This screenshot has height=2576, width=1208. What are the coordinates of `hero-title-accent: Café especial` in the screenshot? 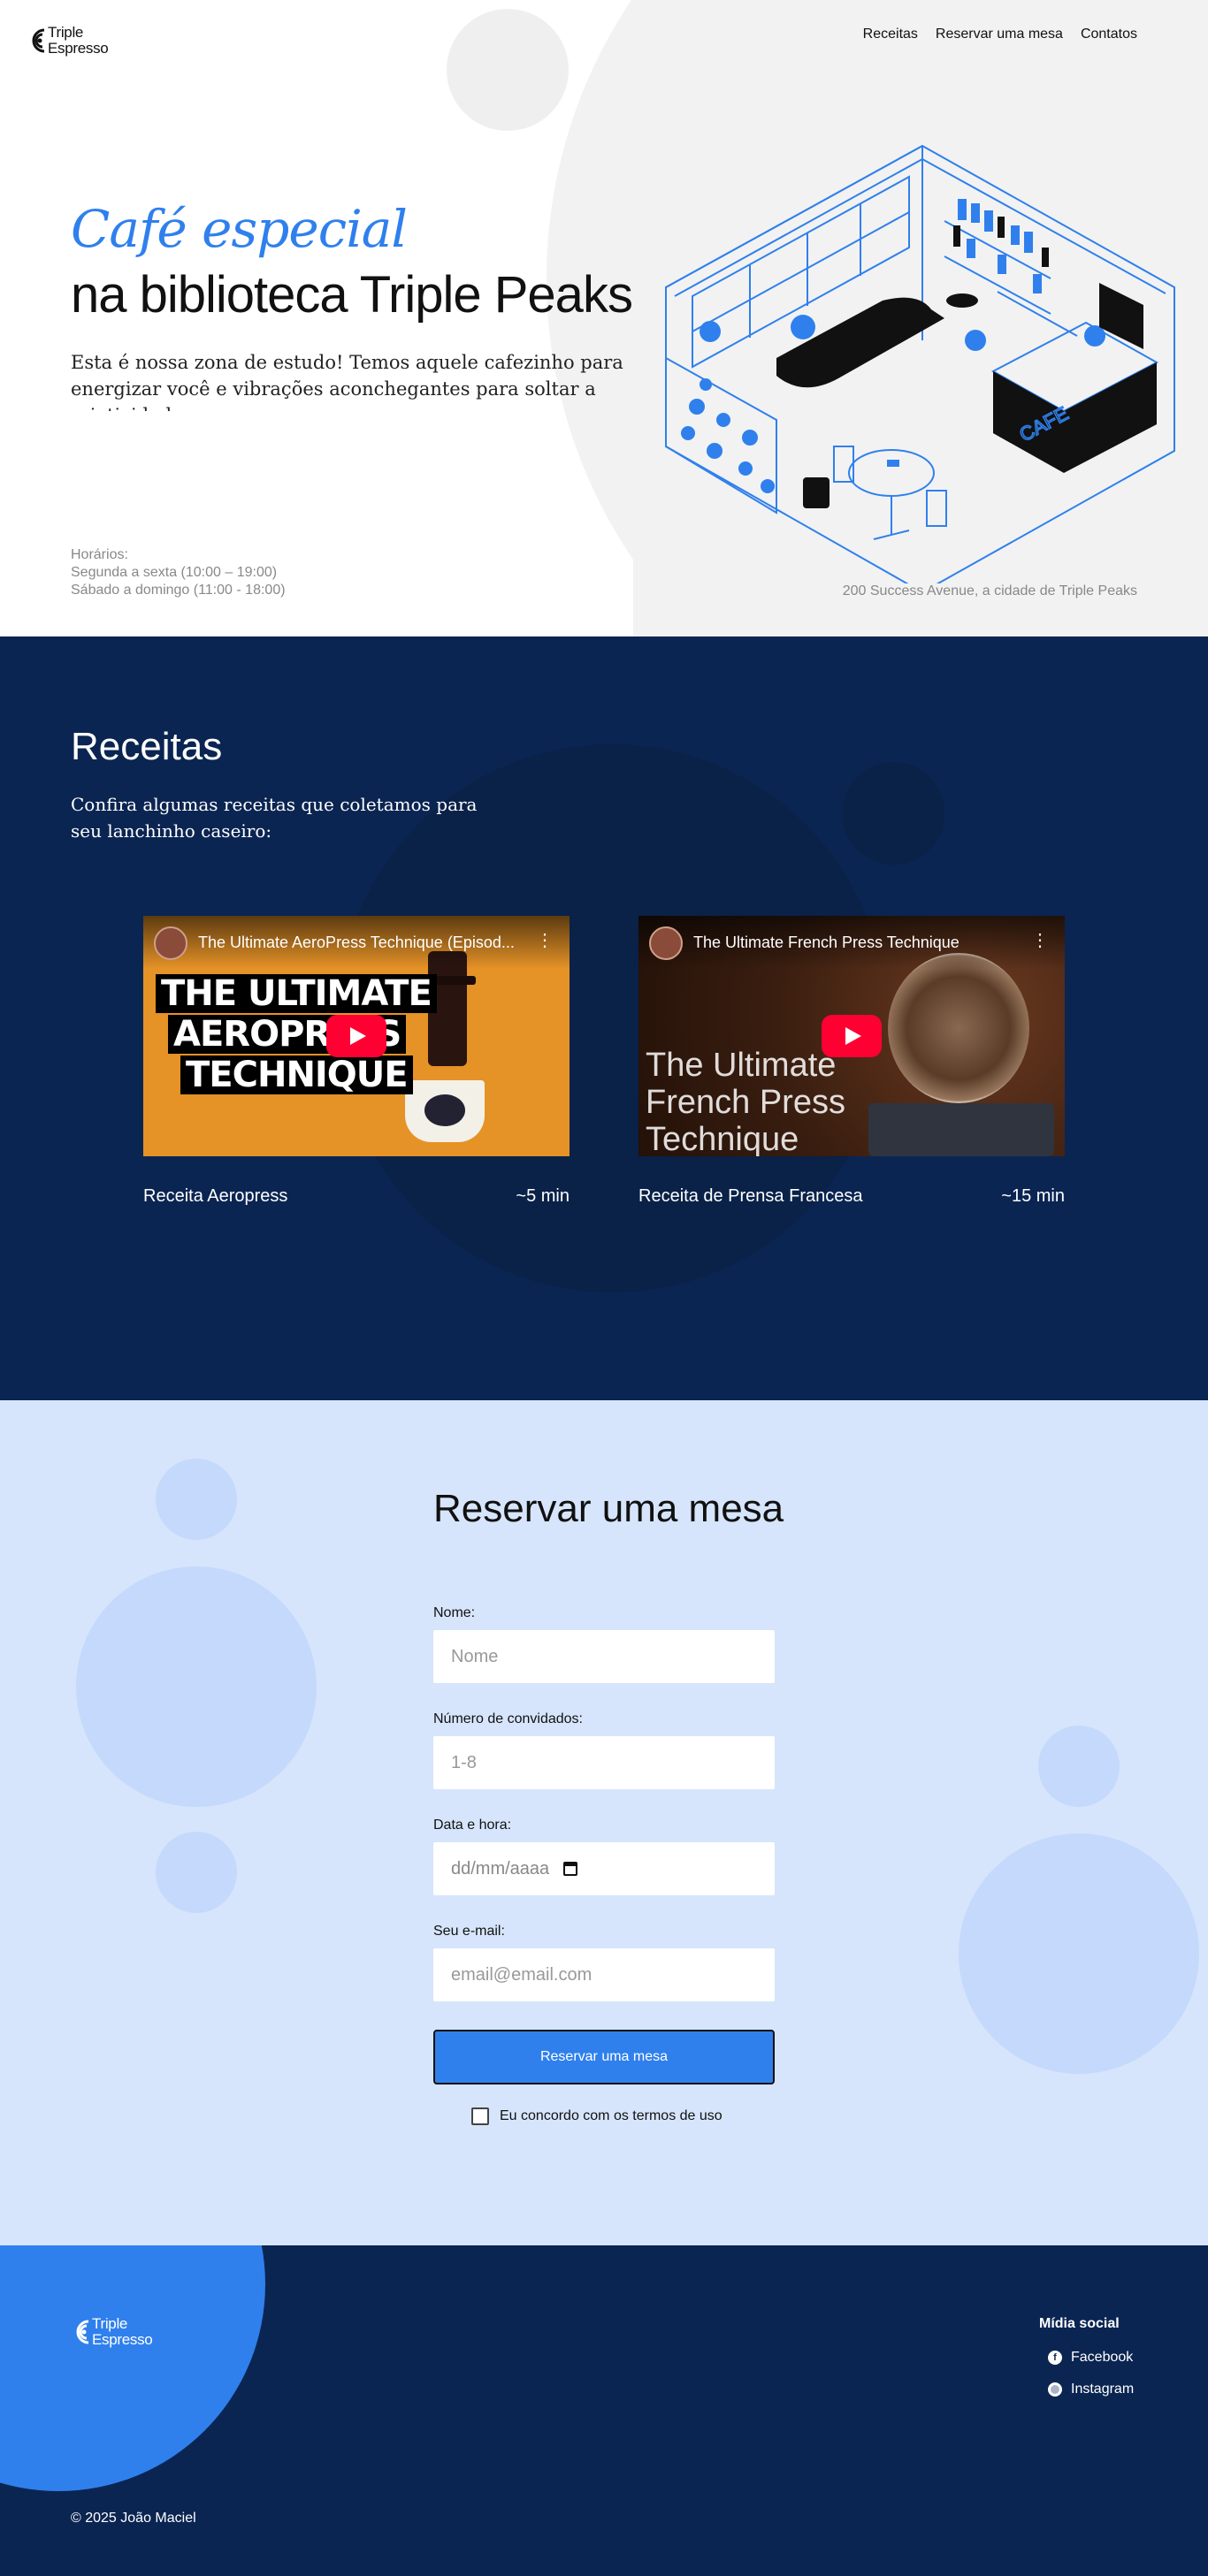 It's located at (239, 229).